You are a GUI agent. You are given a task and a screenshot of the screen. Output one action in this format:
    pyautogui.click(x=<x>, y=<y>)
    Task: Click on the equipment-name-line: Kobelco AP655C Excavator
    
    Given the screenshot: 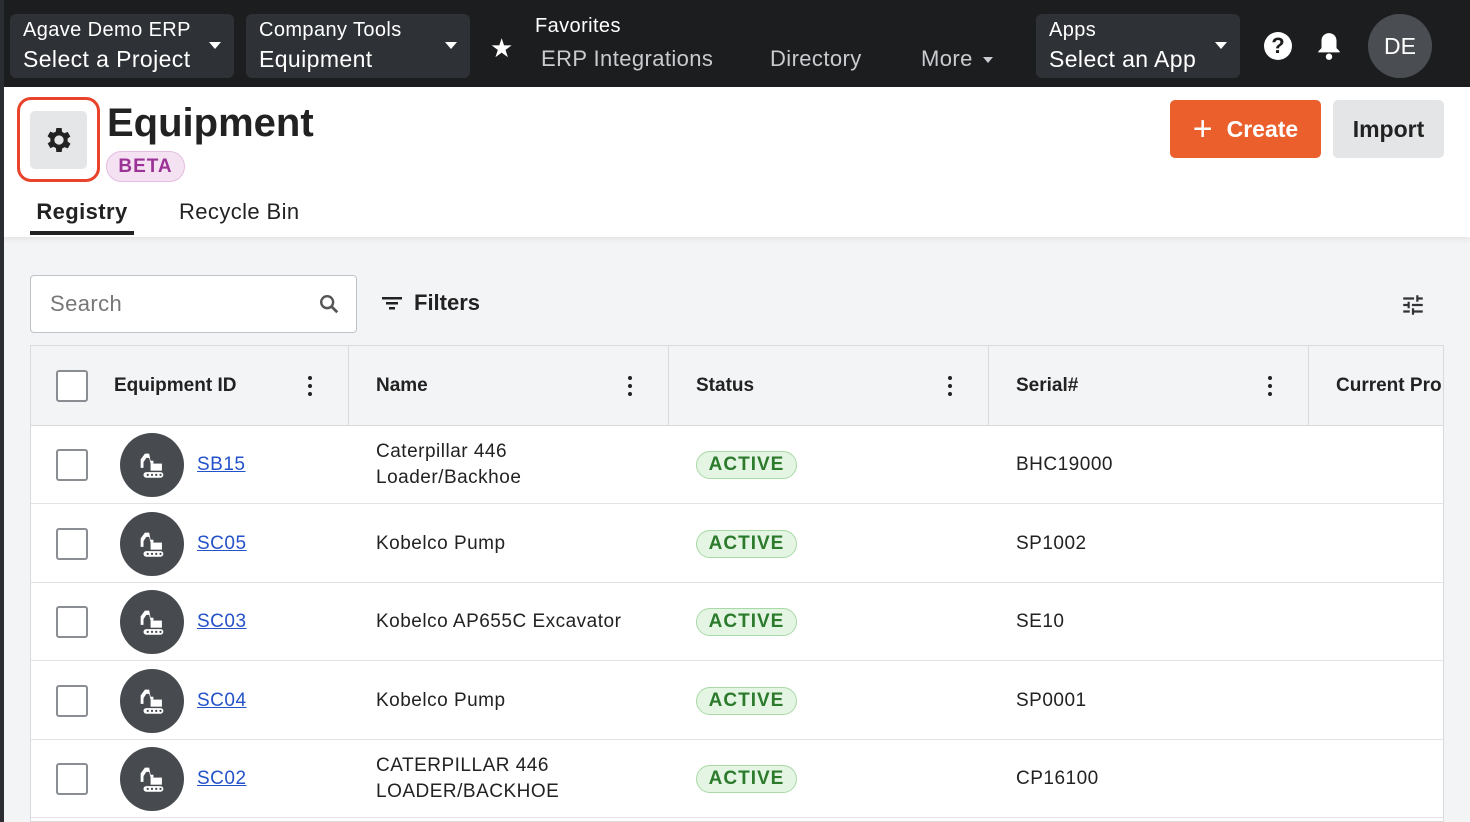 What is the action you would take?
    pyautogui.click(x=499, y=621)
    